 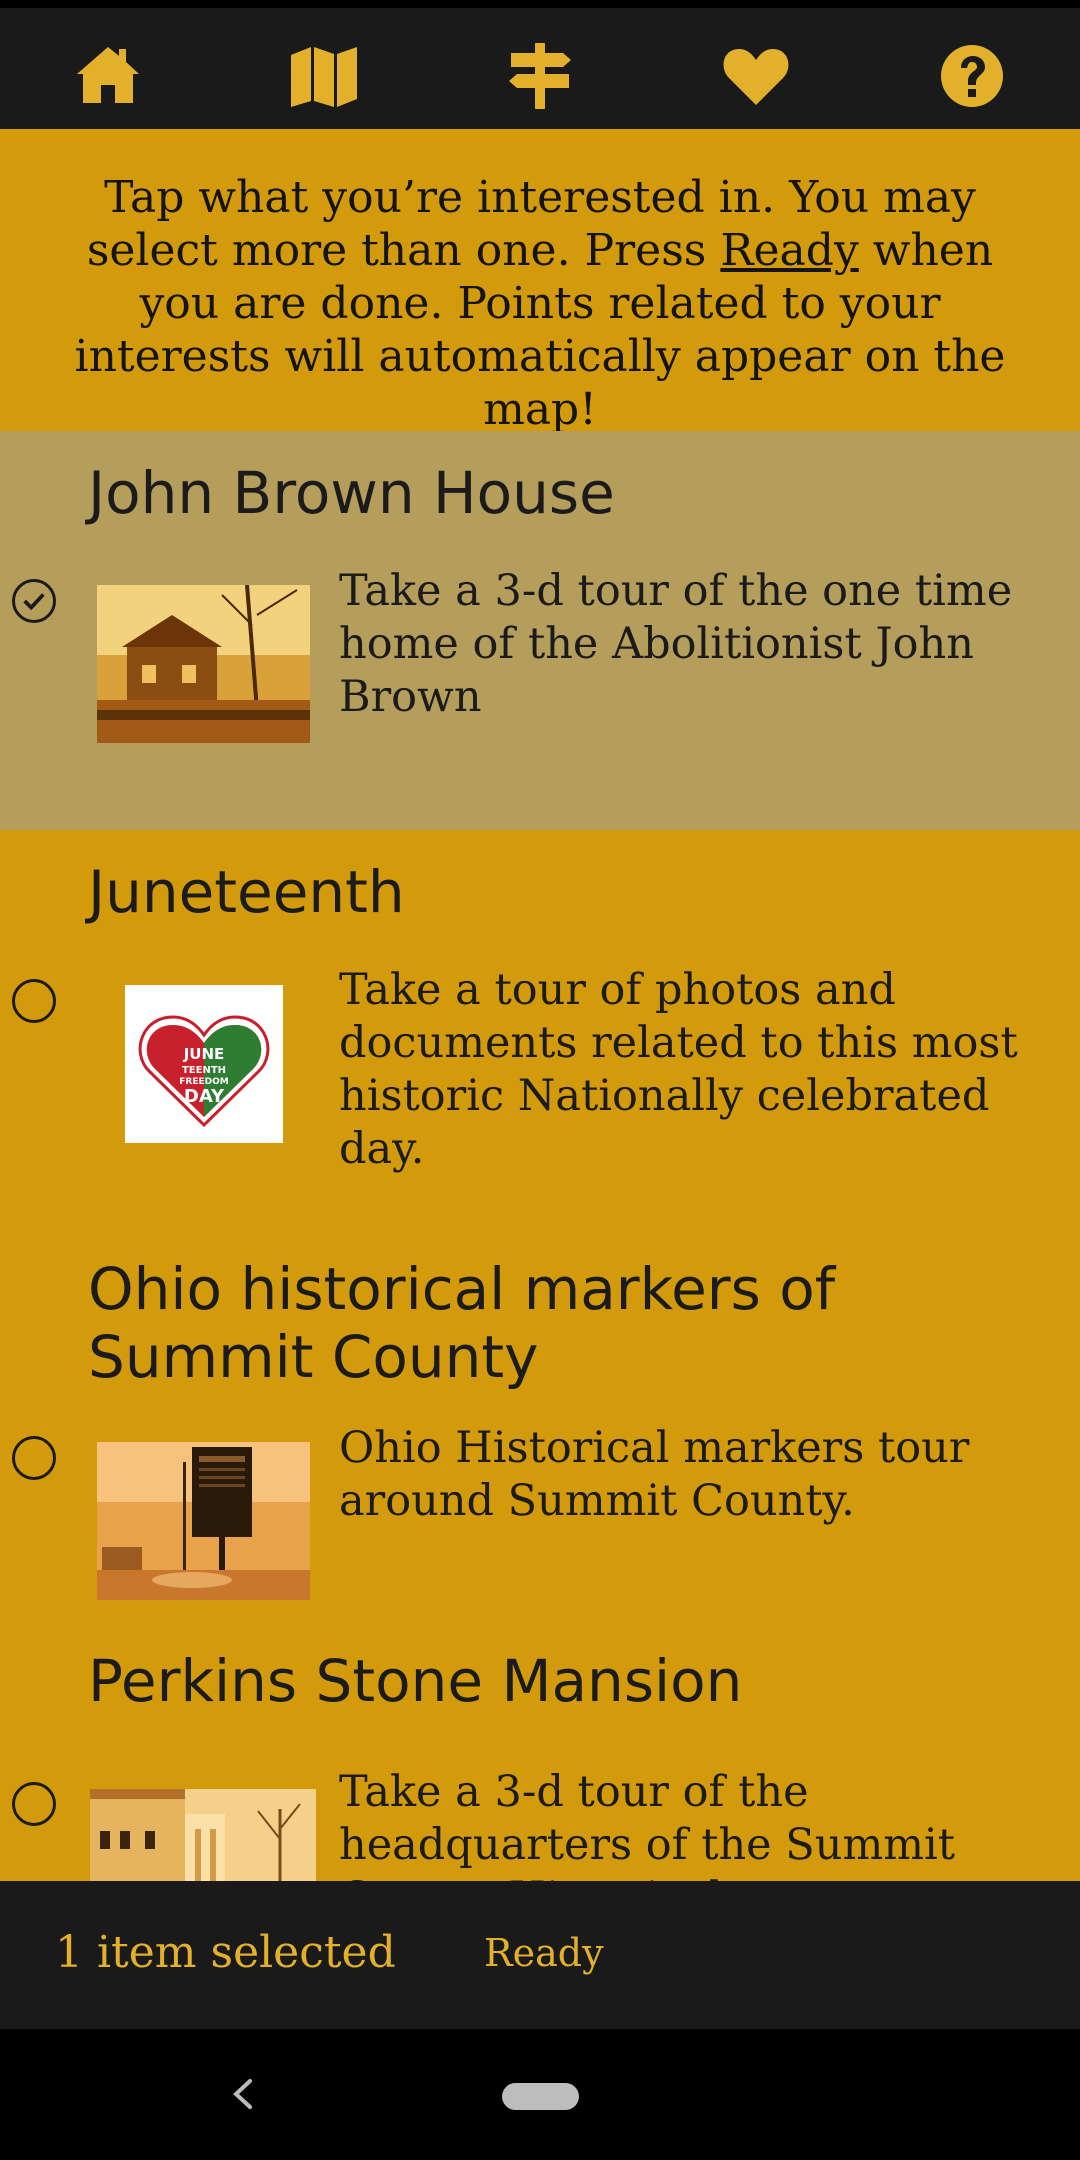 What do you see at coordinates (462, 1323) in the screenshot?
I see `item-title: Ohio historical markers of Summit County` at bounding box center [462, 1323].